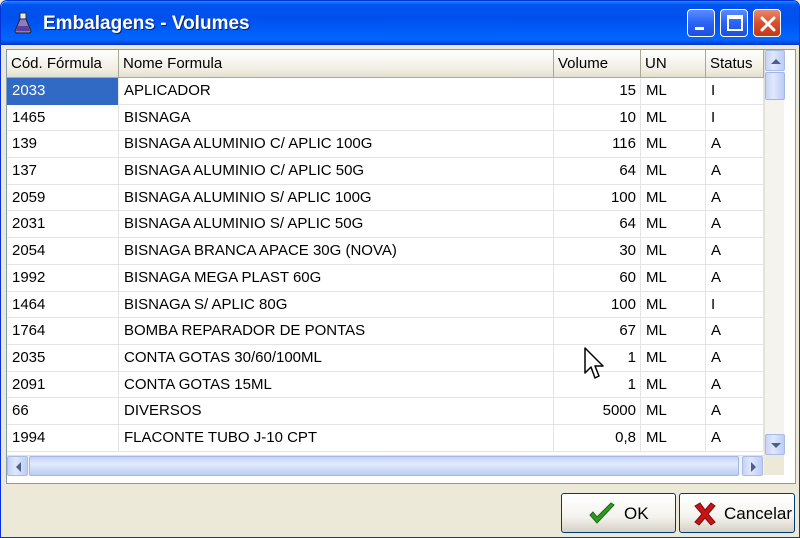  I want to click on maximize-button, so click(734, 23).